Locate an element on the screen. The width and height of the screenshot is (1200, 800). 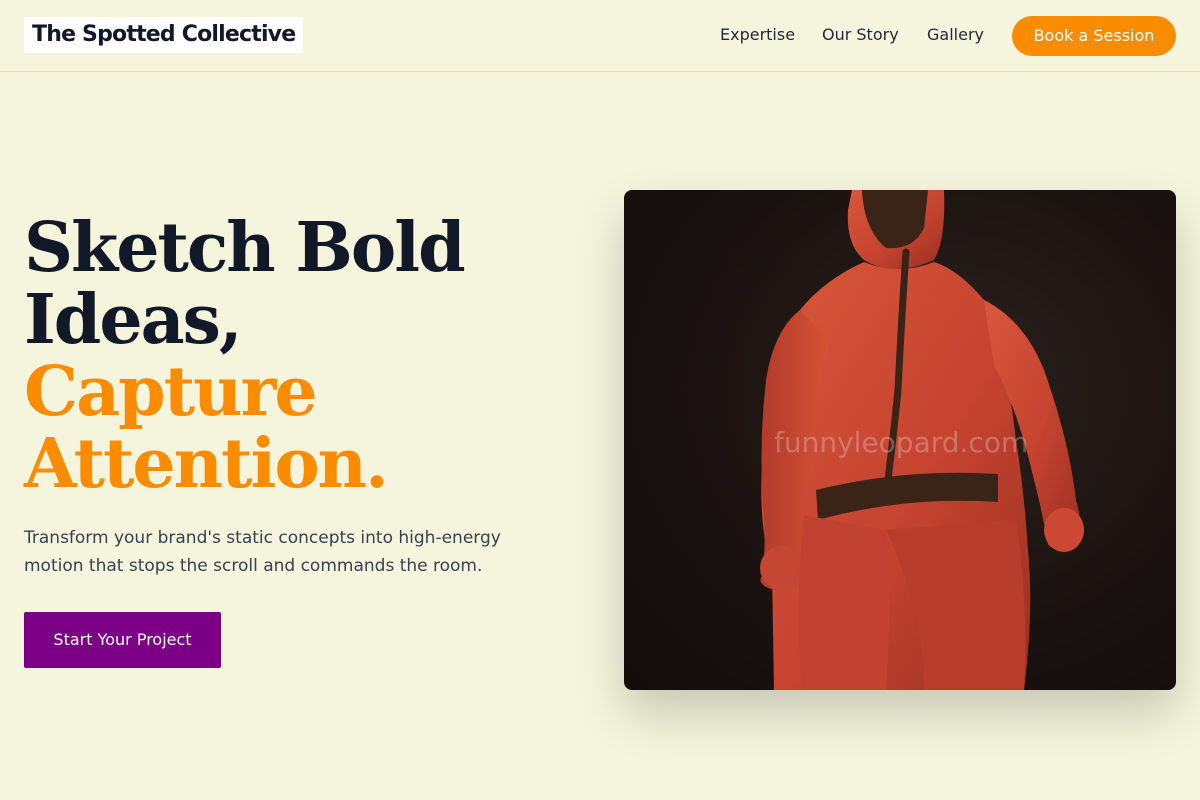
hero-title-accent-line: Capture is located at coordinates (171, 392).